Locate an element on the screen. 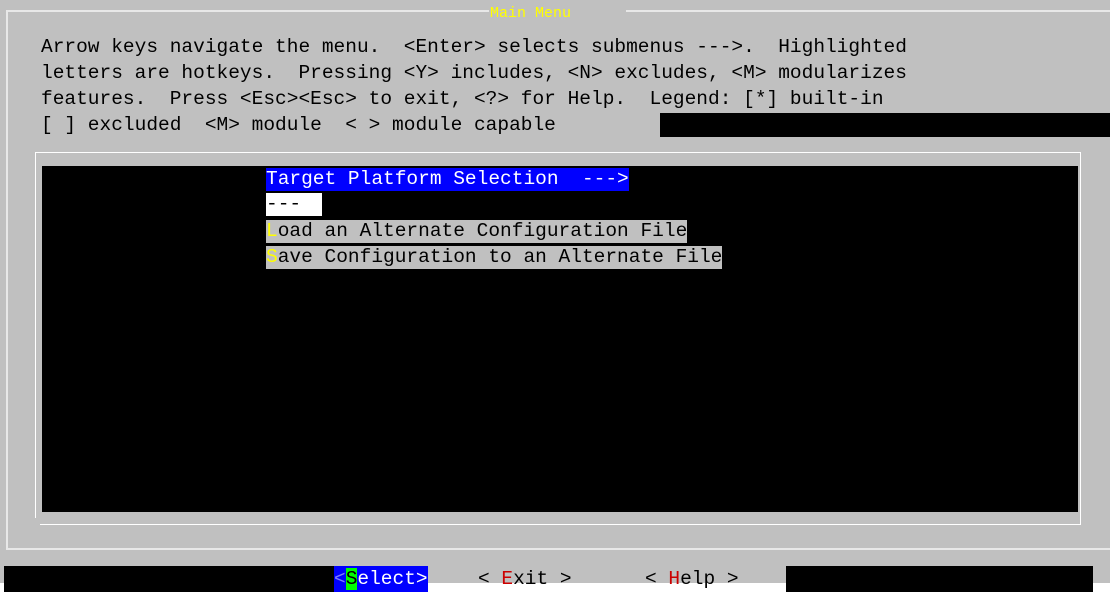 The height and width of the screenshot is (603, 1110). menu-hotkey-load: L is located at coordinates (272, 231).